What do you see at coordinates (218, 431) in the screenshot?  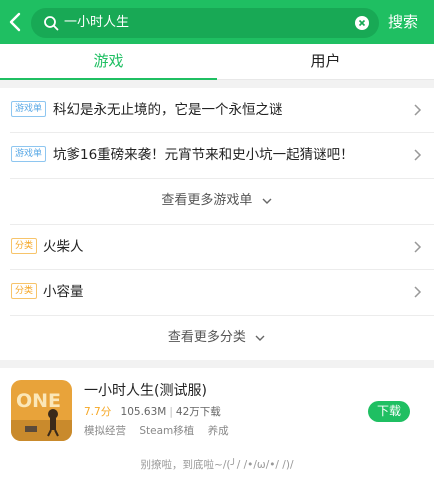 I see `app-tag: 养成` at bounding box center [218, 431].